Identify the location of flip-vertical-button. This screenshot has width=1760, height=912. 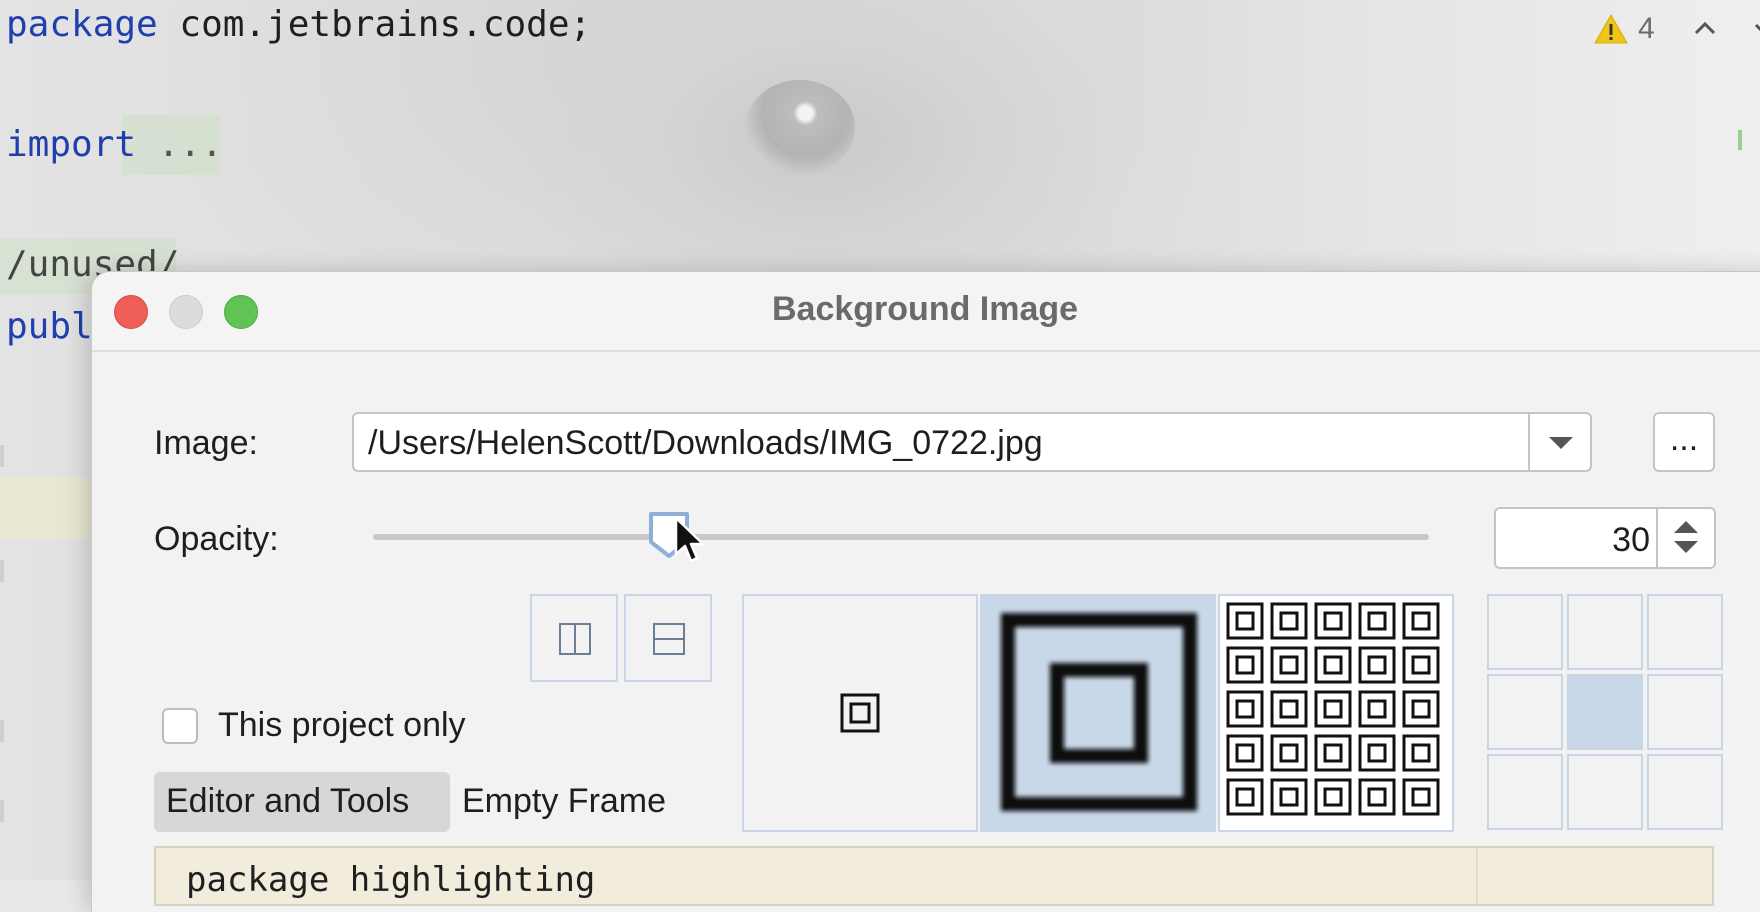
(668, 638).